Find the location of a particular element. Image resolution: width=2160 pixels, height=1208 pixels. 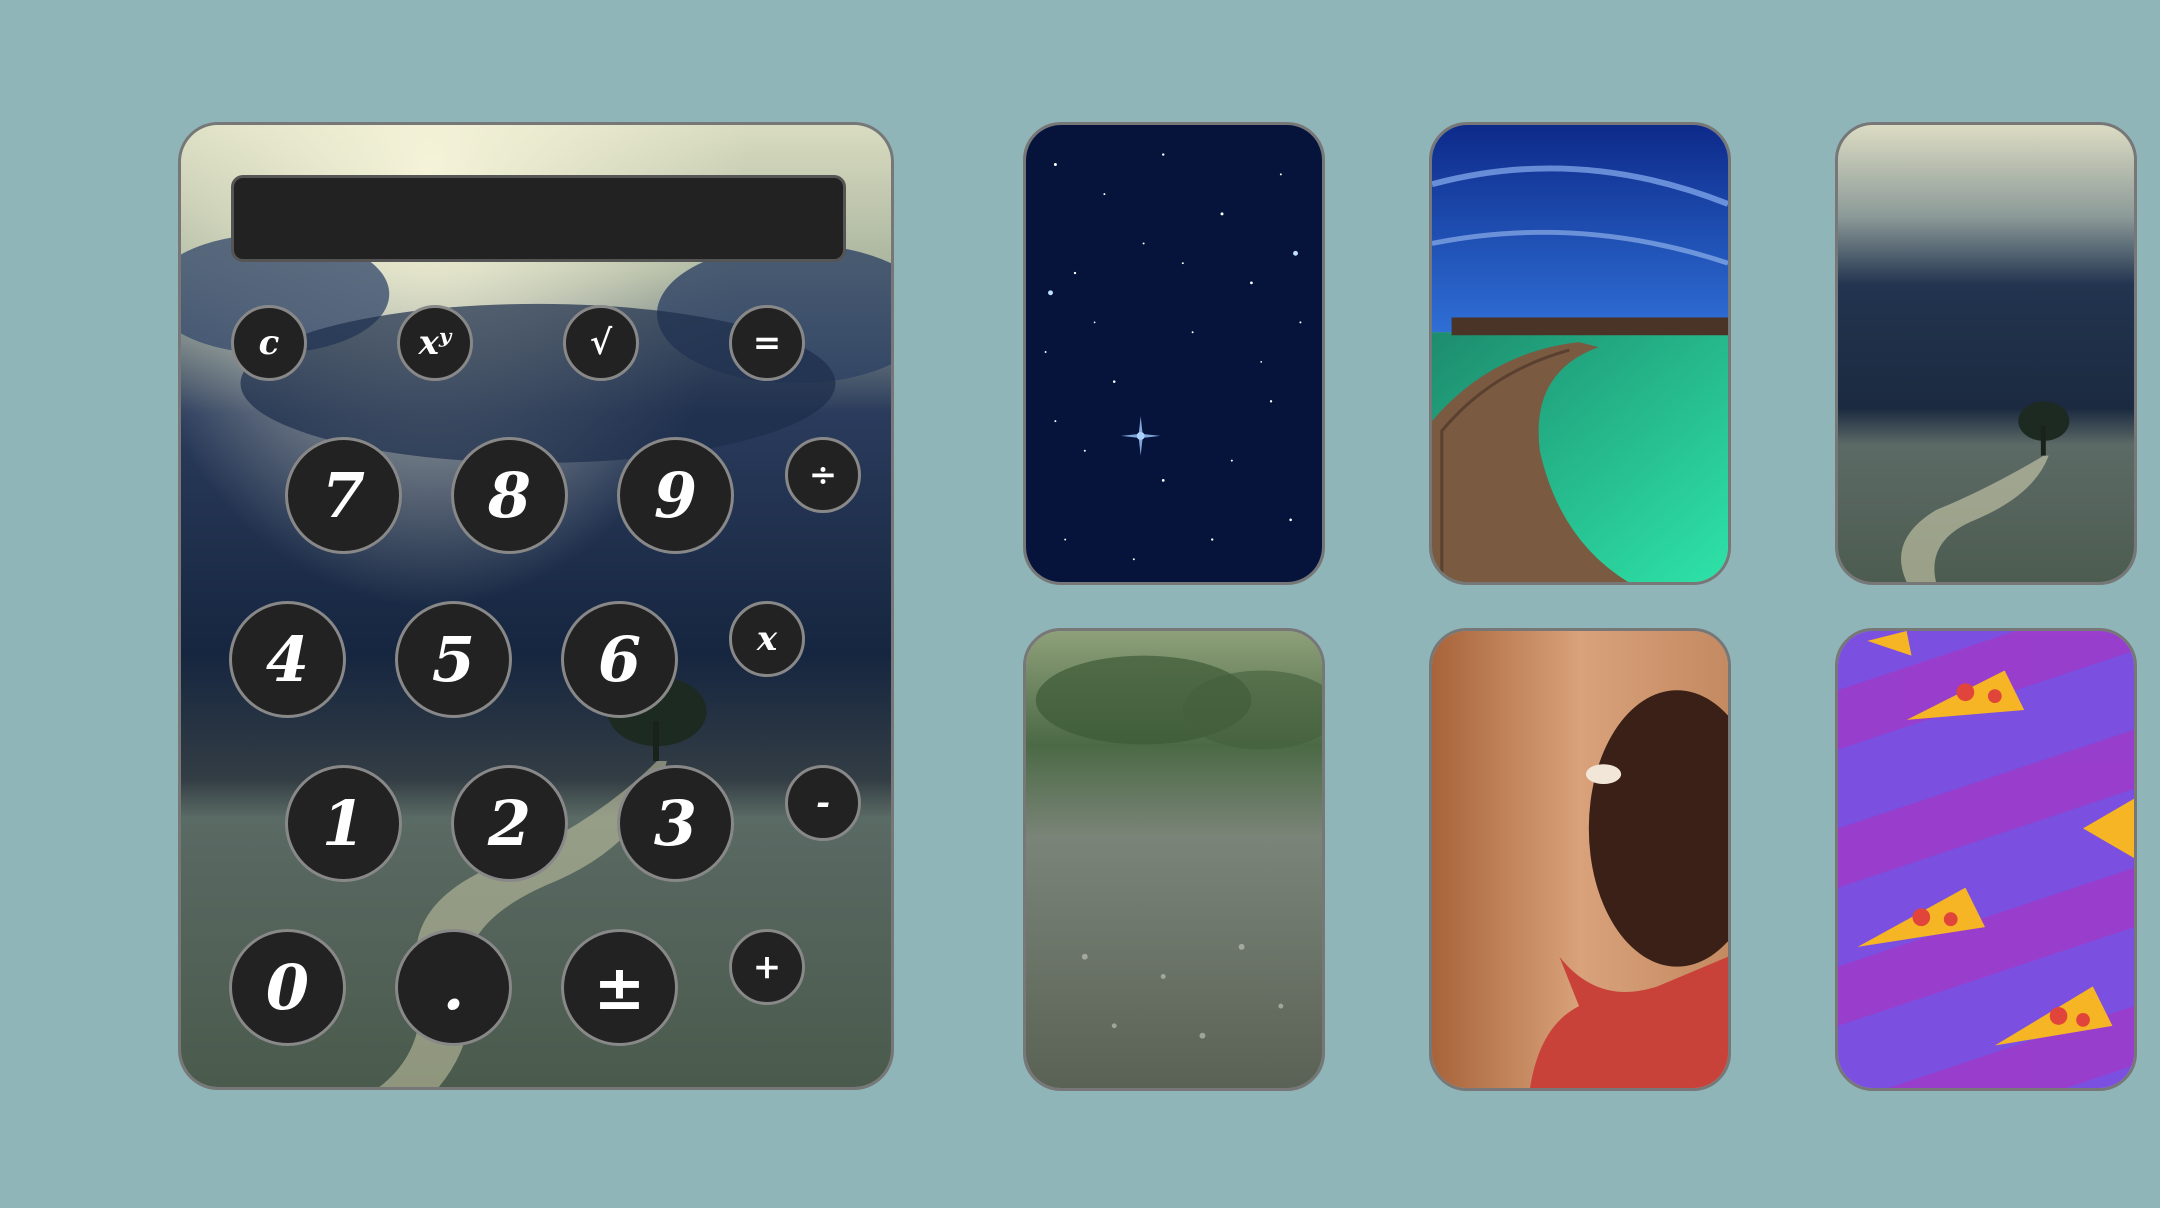

storm-clouds-theme-icon is located at coordinates (1986, 353).